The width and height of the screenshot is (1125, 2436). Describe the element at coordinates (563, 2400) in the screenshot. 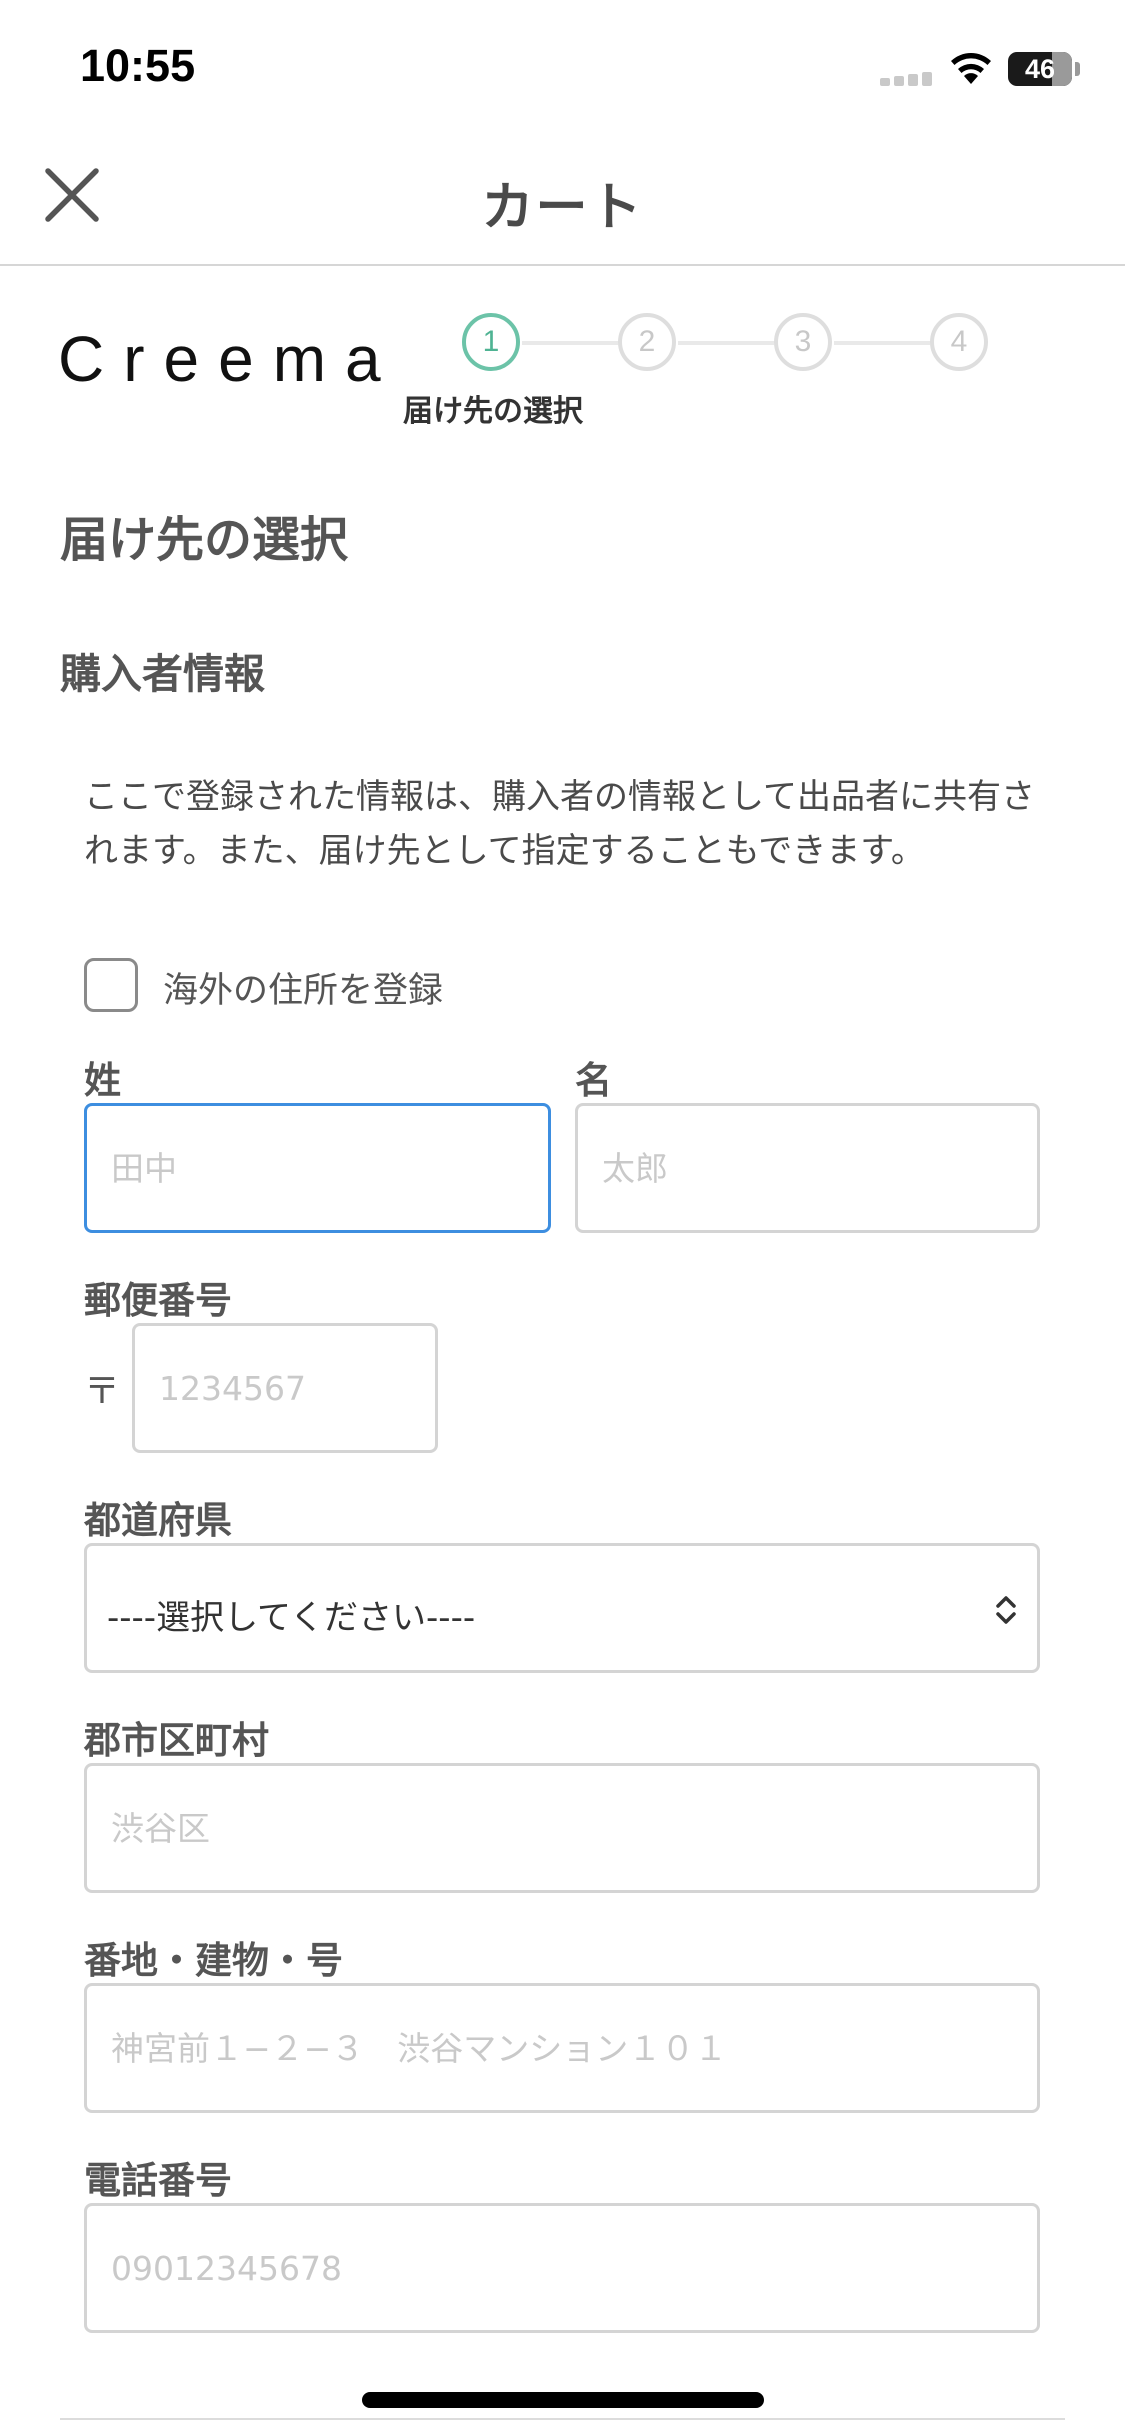

I see `home-indicator` at that location.